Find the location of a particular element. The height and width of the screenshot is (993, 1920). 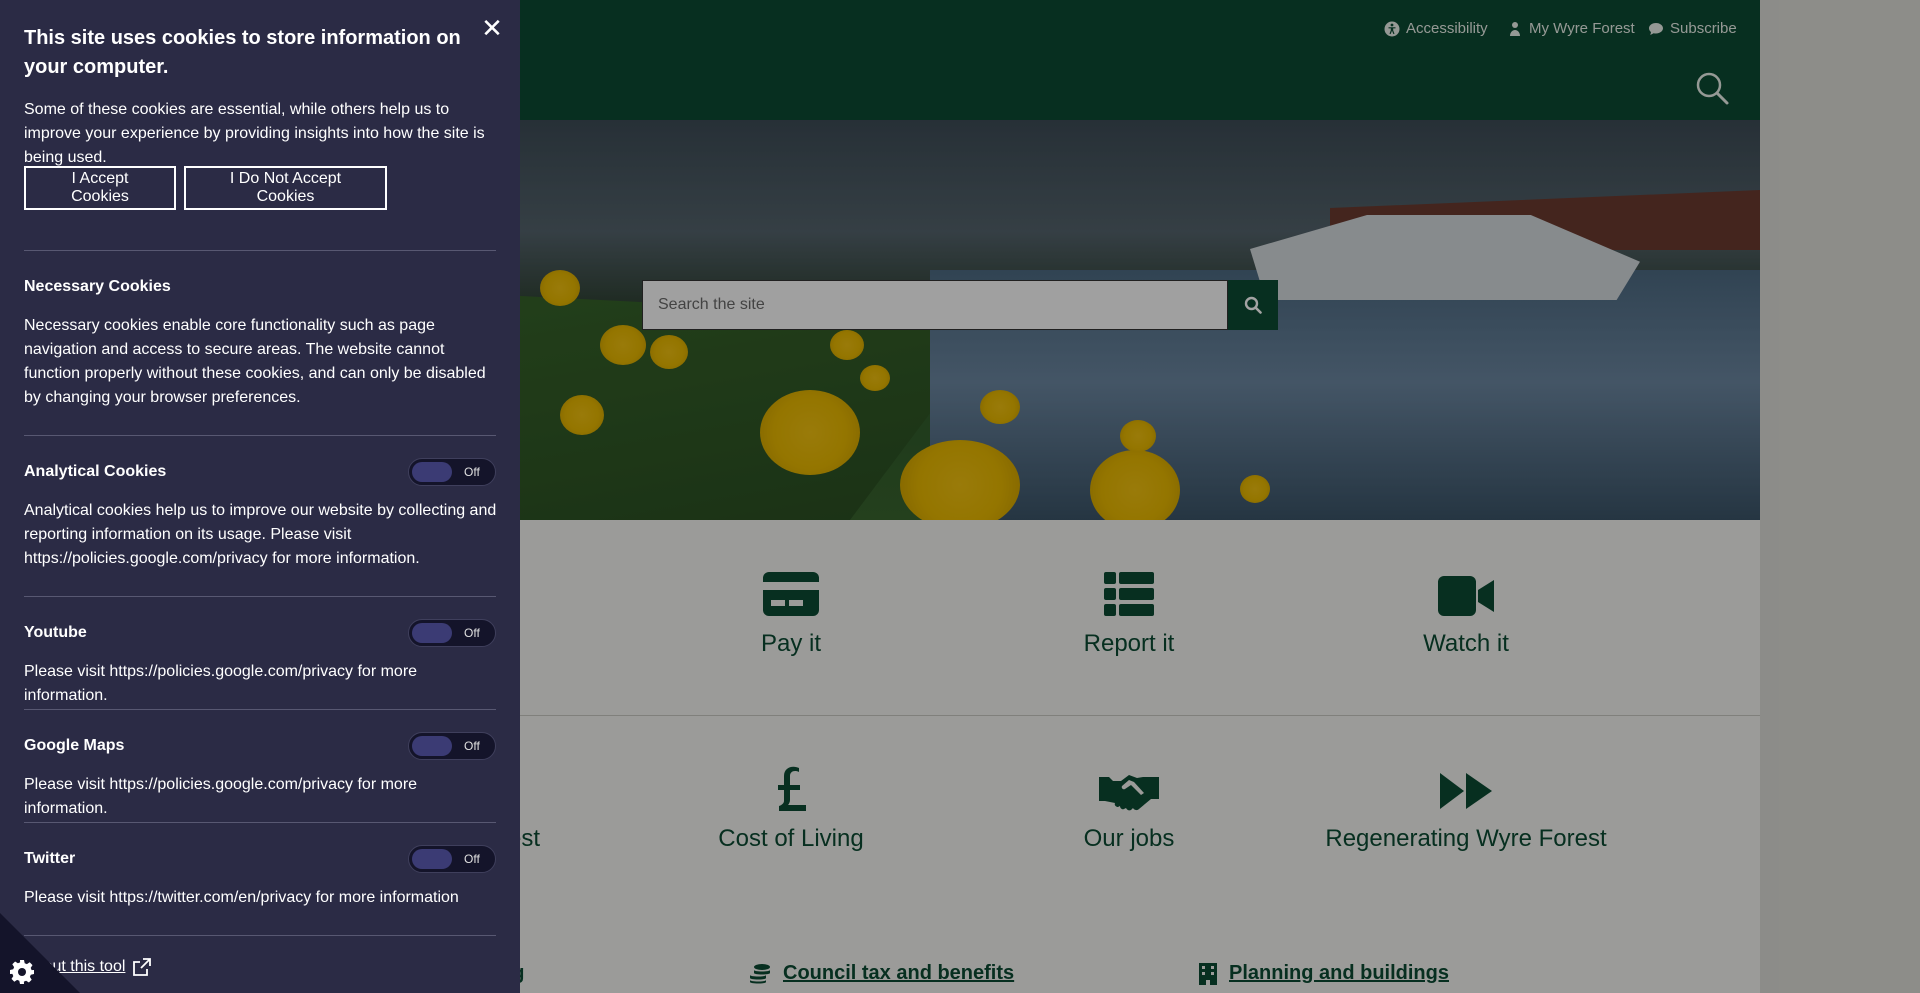

google-maps-cookies-title: Google Maps is located at coordinates (74, 745).